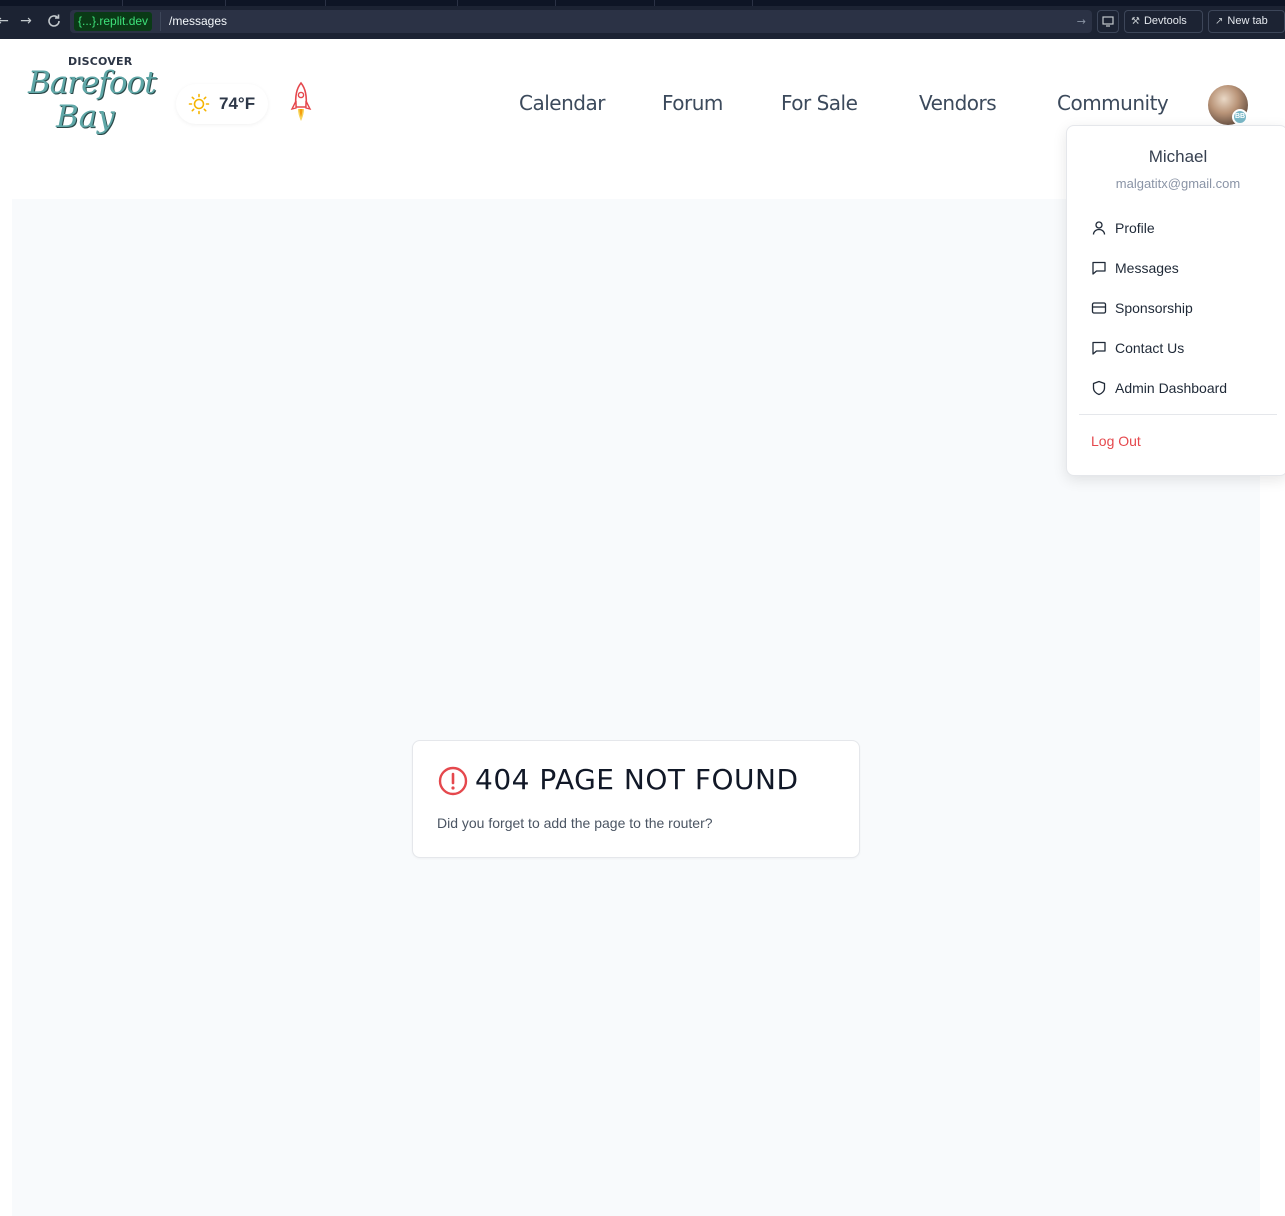  I want to click on sun-icon, so click(199, 104).